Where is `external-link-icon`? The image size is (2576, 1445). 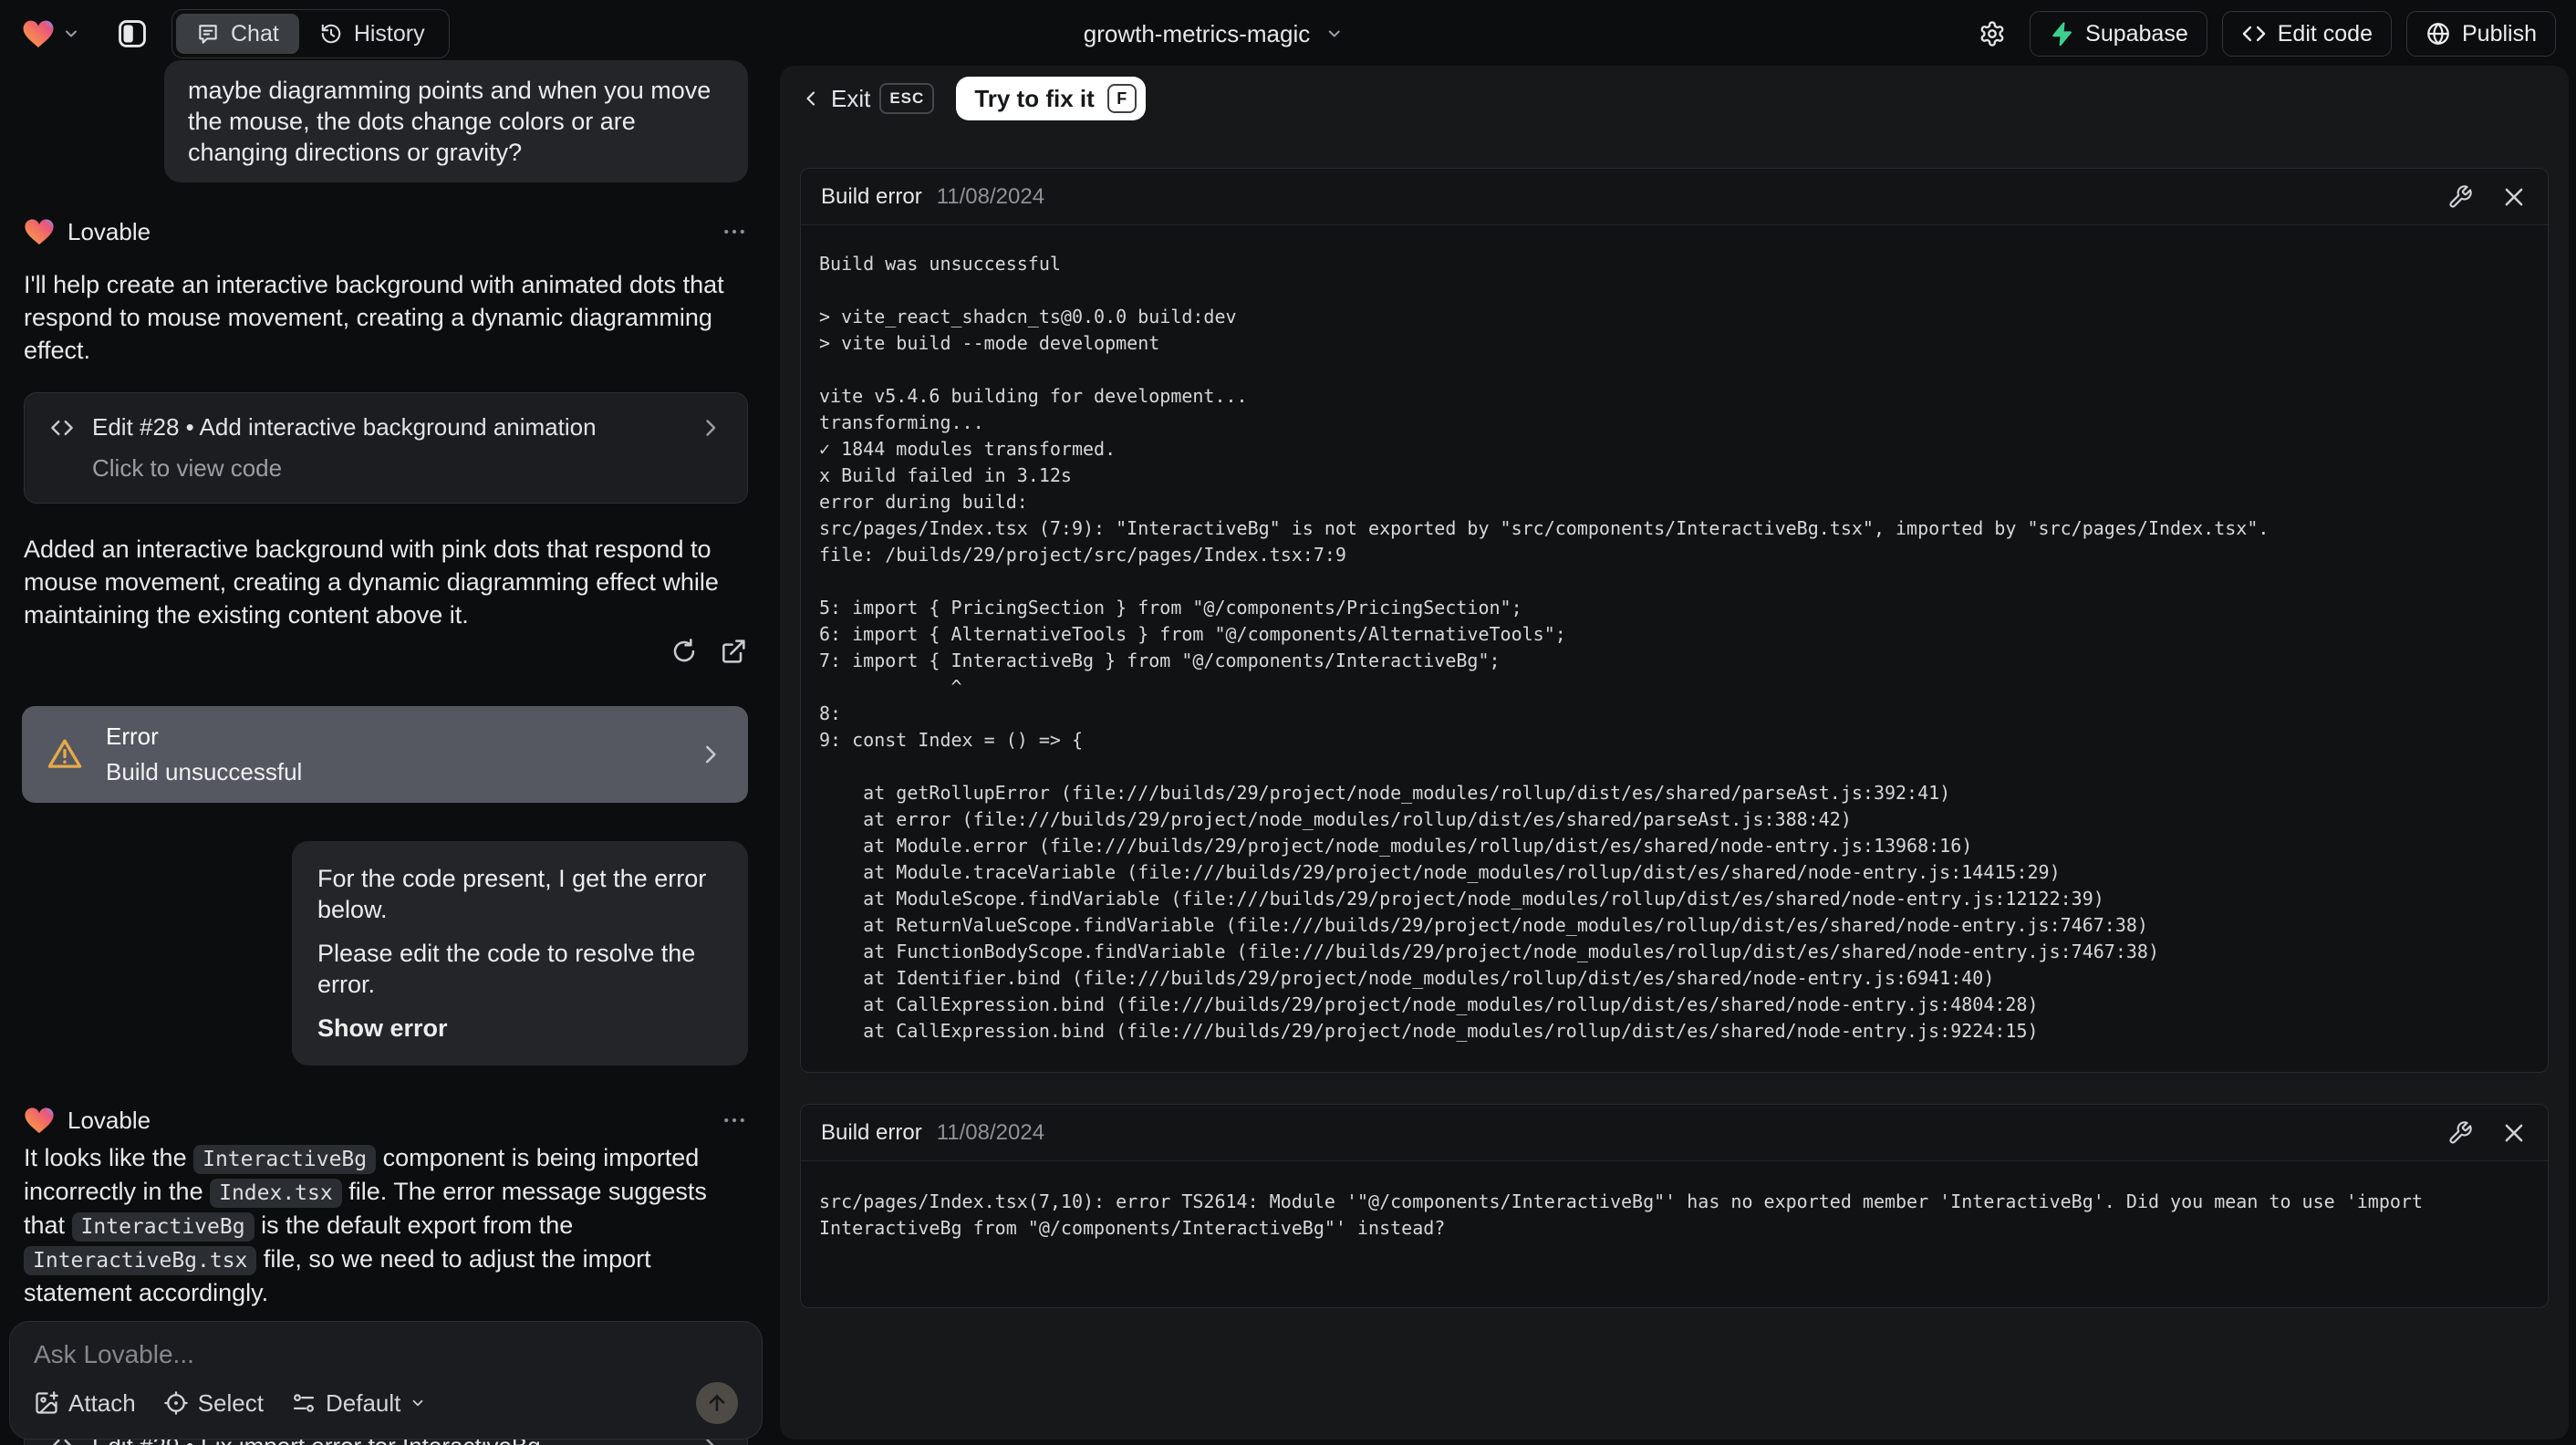 external-link-icon is located at coordinates (733, 651).